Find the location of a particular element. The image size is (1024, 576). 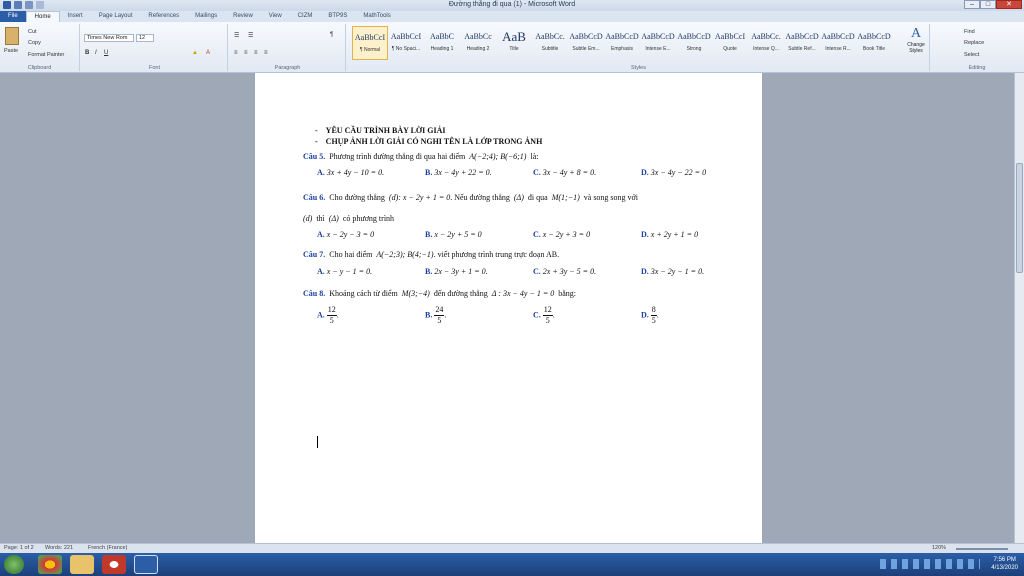

bold-button: B is located at coordinates (87, 53).